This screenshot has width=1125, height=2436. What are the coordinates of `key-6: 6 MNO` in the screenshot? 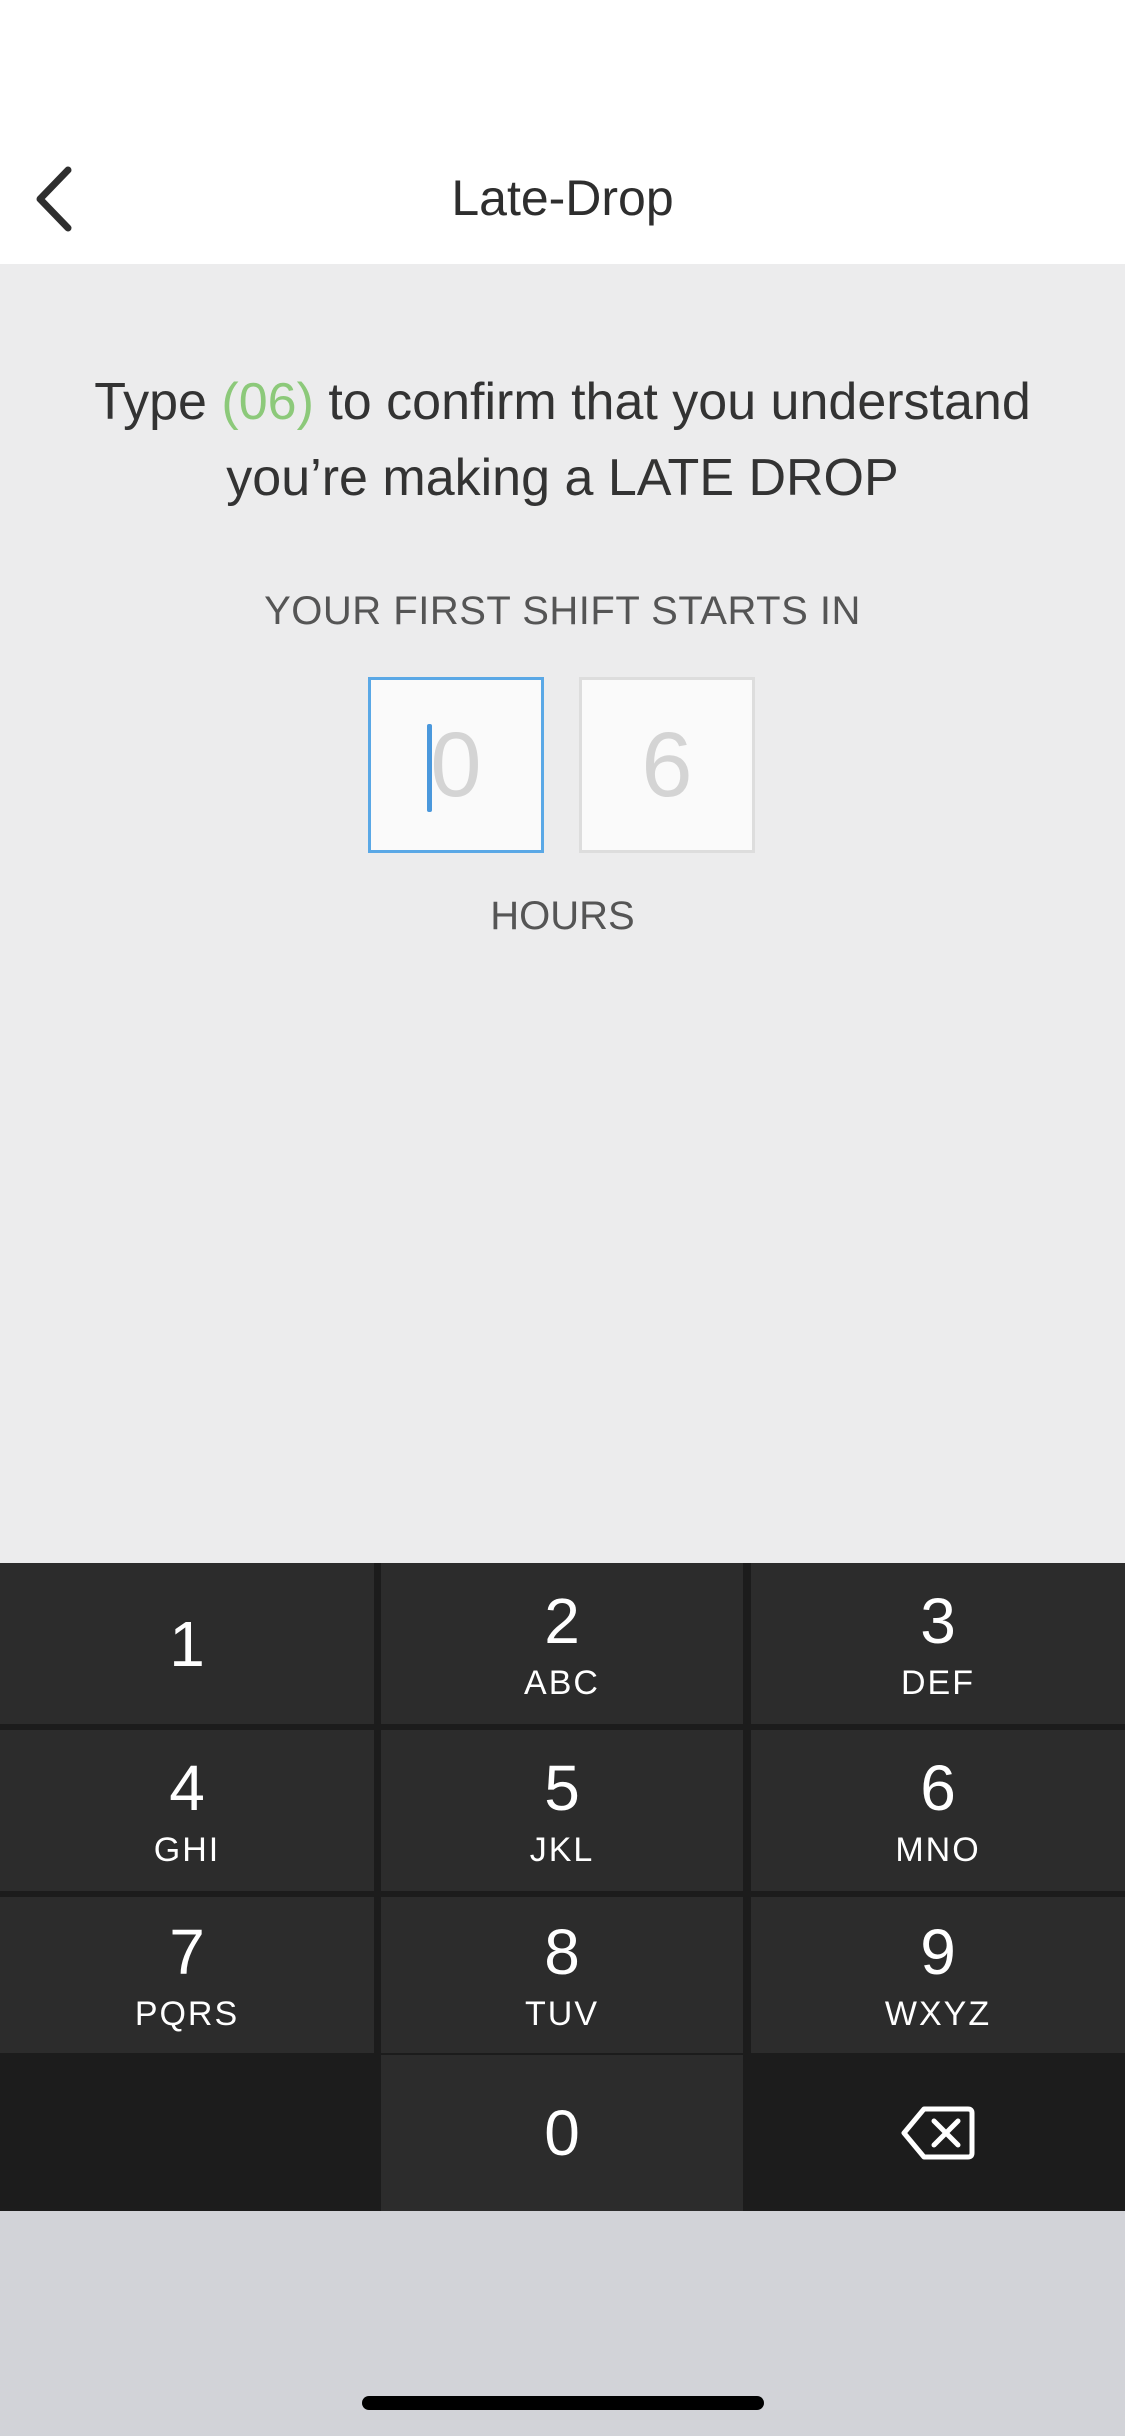 It's located at (938, 1810).